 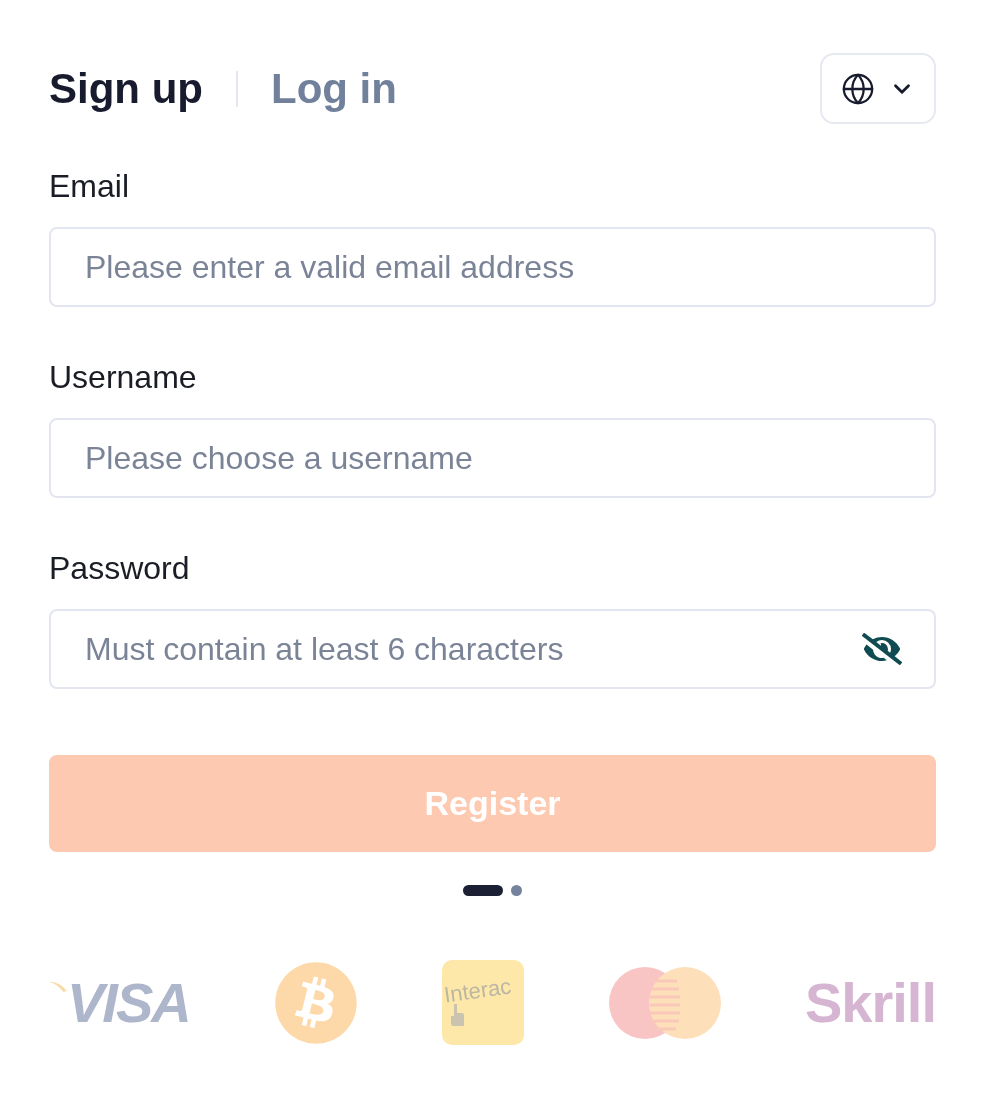 What do you see at coordinates (492, 458) in the screenshot?
I see `input-field: Please choose a username` at bounding box center [492, 458].